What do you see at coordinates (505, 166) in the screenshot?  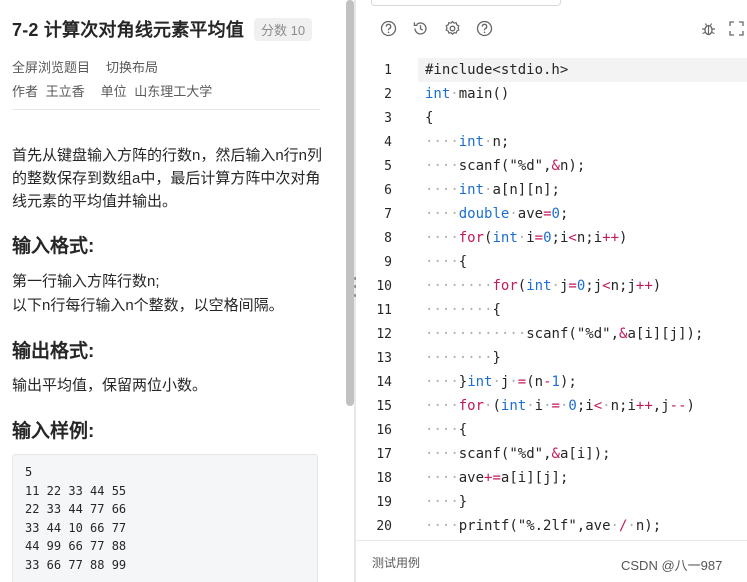 I see `code-text: ····scanf("%d",&n);` at bounding box center [505, 166].